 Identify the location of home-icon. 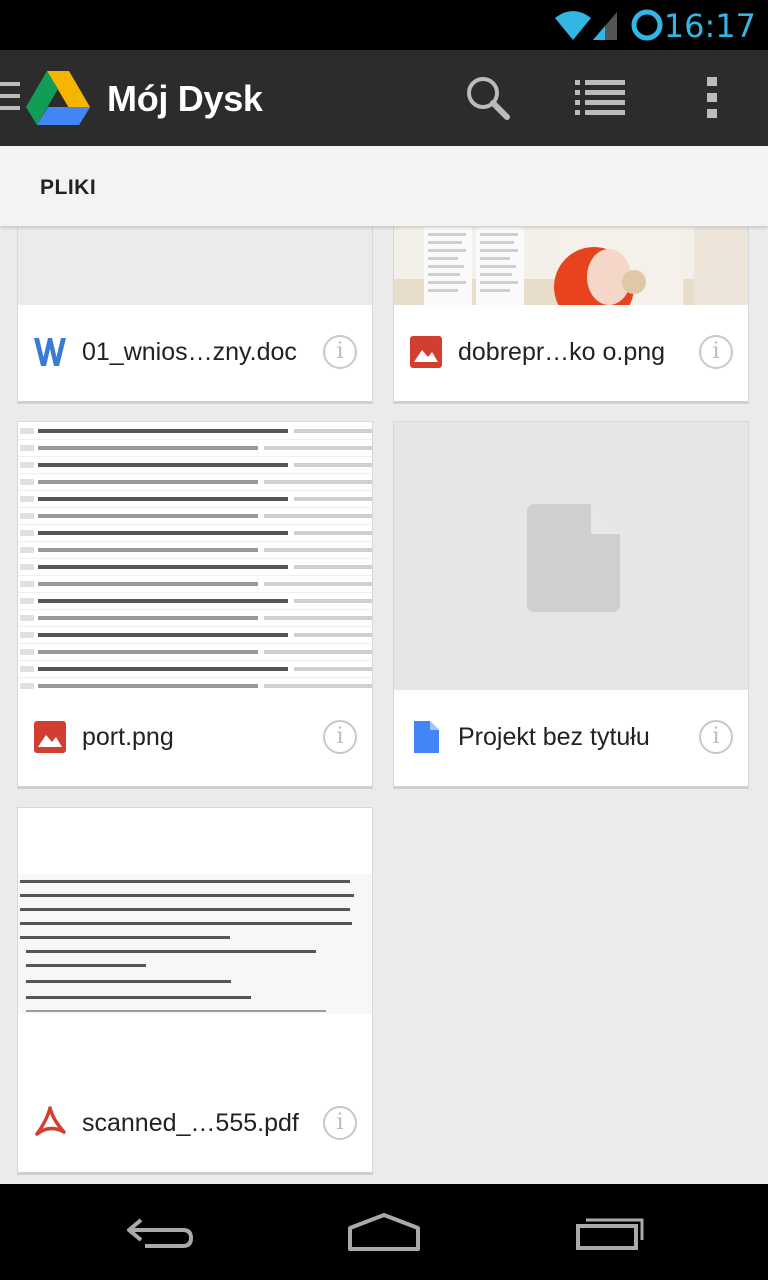
(384, 1232).